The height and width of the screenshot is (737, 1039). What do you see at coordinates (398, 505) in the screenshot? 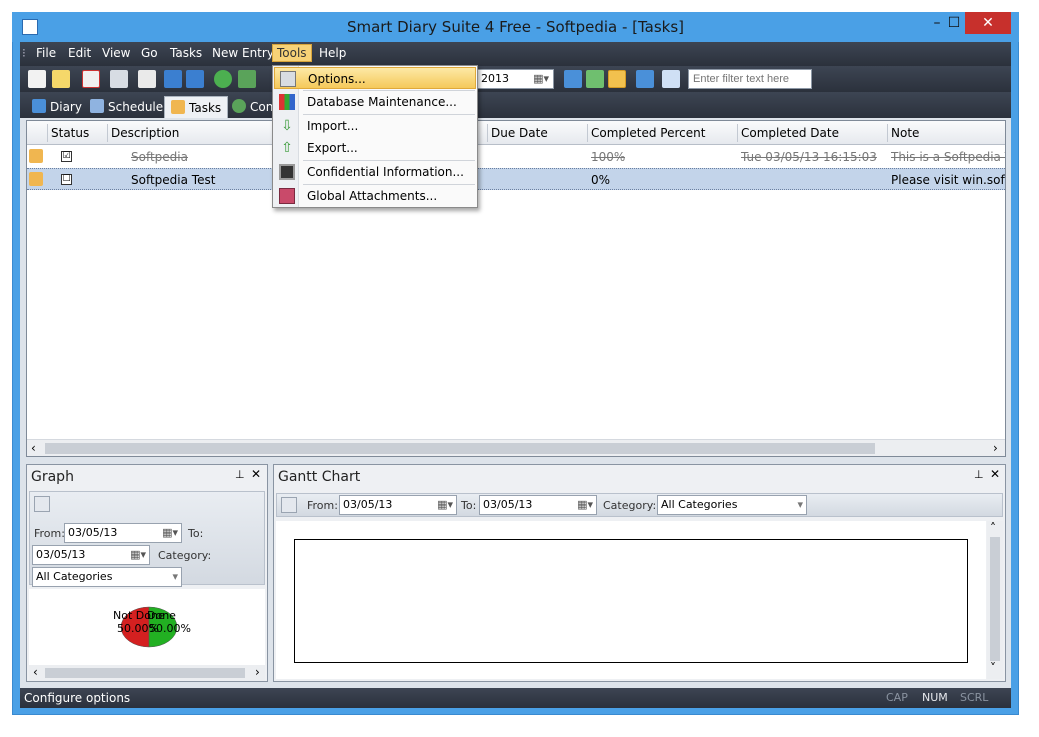
I see `gantt-from-date: 03/05/13 ▦▾` at bounding box center [398, 505].